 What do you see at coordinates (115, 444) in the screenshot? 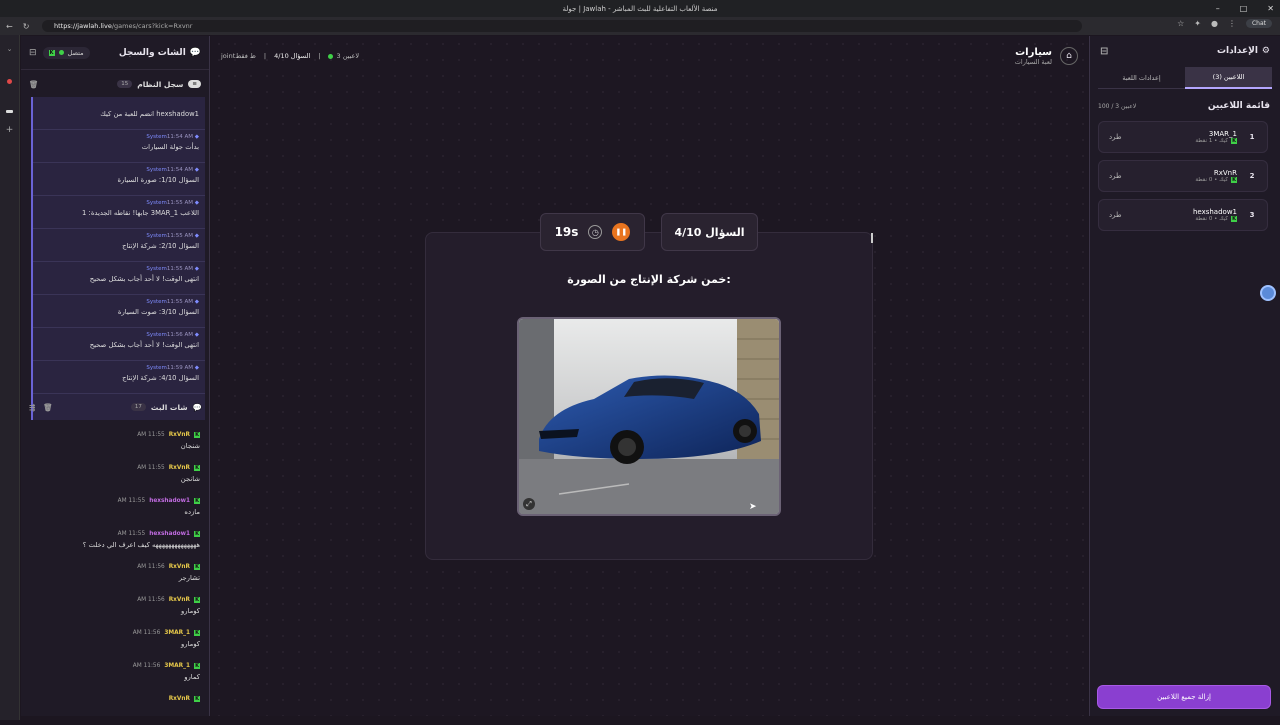
I see `chat-message: K RxVnR 11:55 AM شنجان` at bounding box center [115, 444].